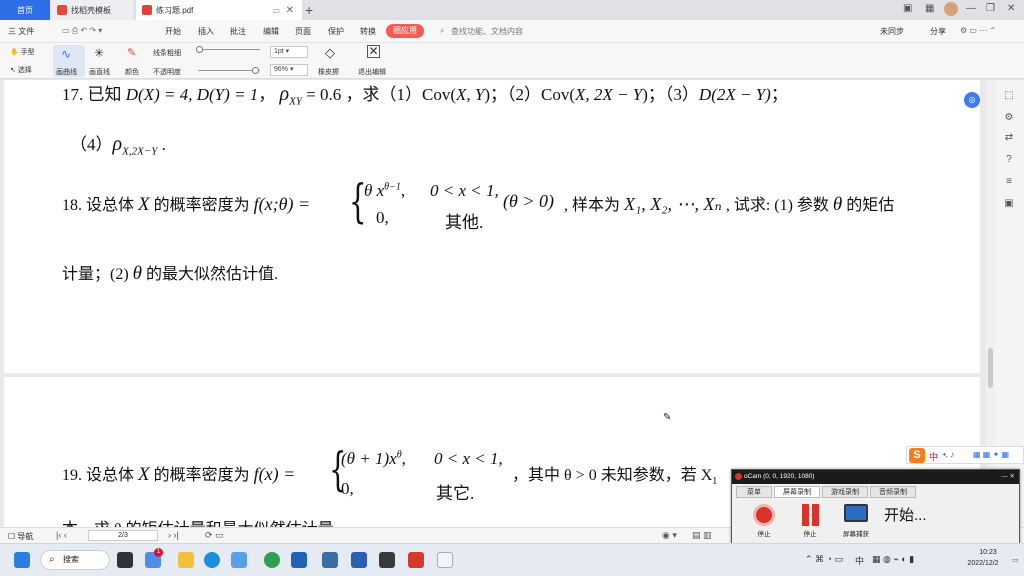 The width and height of the screenshot is (1024, 576). Describe the element at coordinates (123, 535) in the screenshot. I see `page-number-input: 2/3` at that location.